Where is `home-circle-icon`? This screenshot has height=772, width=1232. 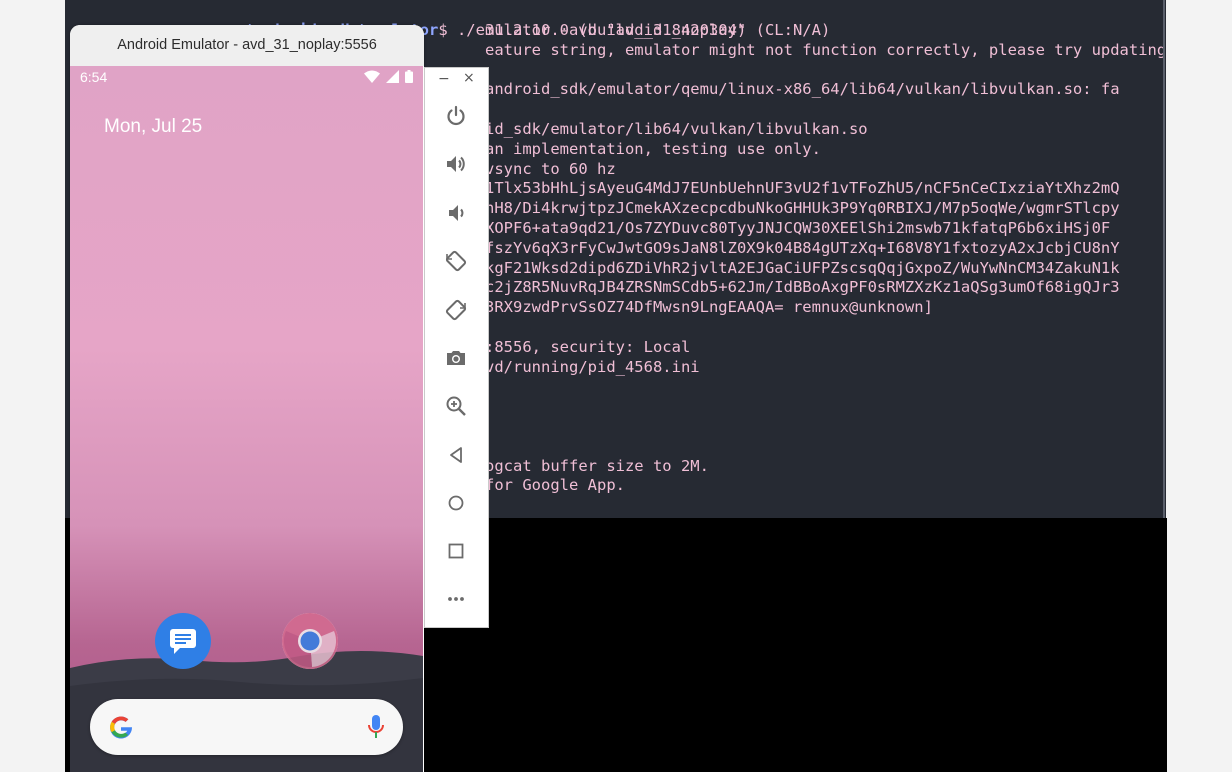 home-circle-icon is located at coordinates (456, 503).